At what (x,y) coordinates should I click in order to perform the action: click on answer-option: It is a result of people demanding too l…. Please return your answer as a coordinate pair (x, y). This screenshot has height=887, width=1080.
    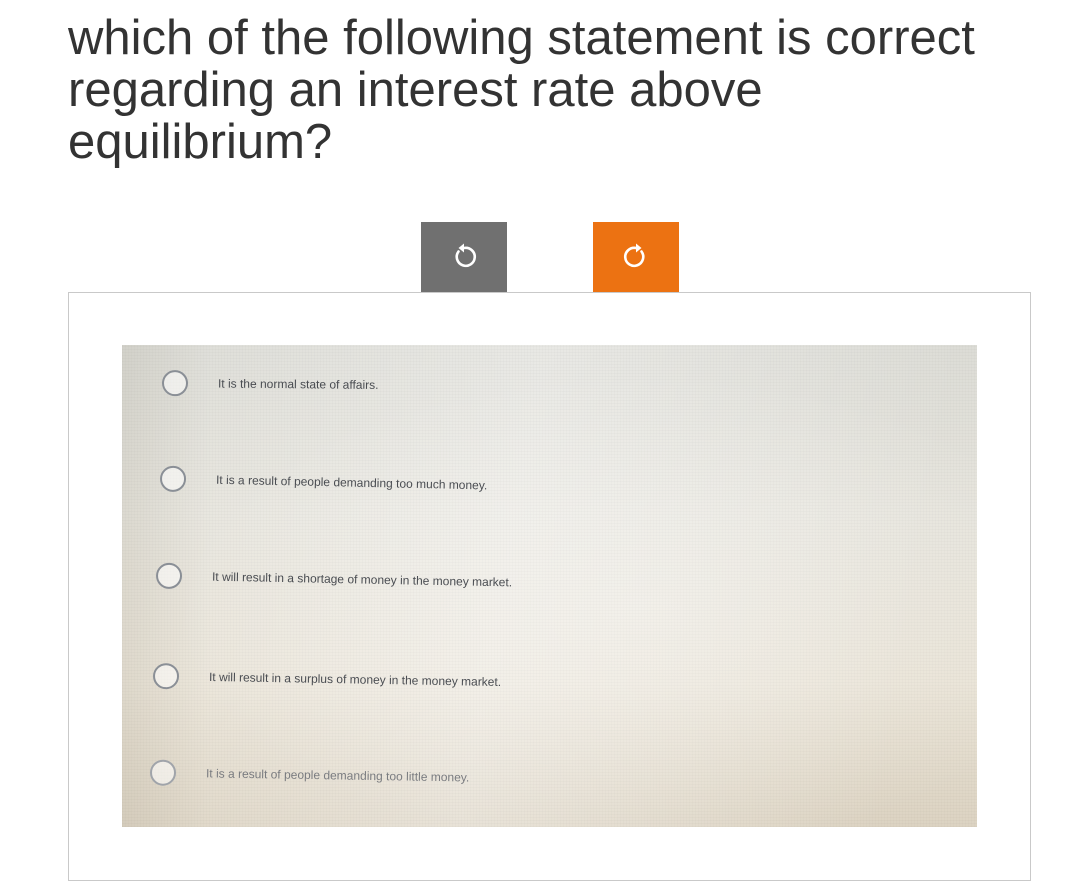
    Looking at the image, I should click on (309, 774).